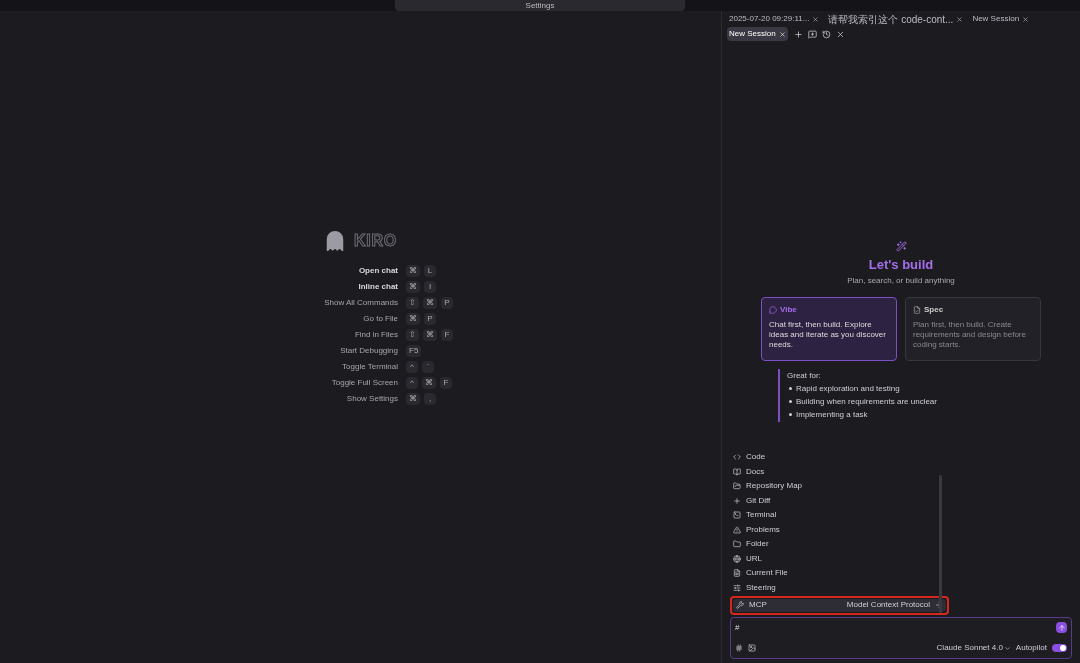  What do you see at coordinates (369, 367) in the screenshot?
I see `shortcut-label: Toggle Terminal` at bounding box center [369, 367].